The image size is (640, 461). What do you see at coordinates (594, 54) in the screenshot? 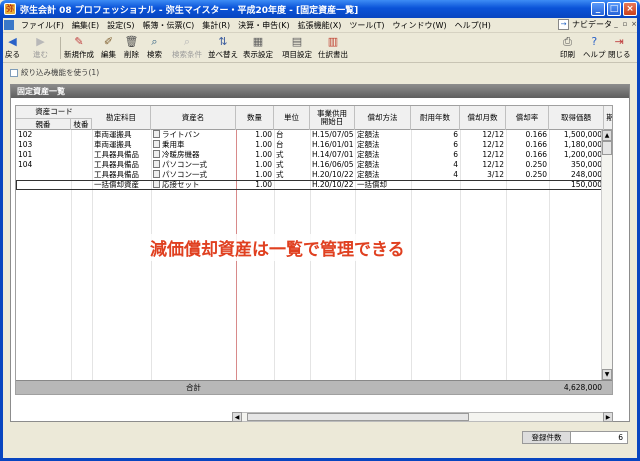
I see `help-label: ヘルプ` at bounding box center [594, 54].